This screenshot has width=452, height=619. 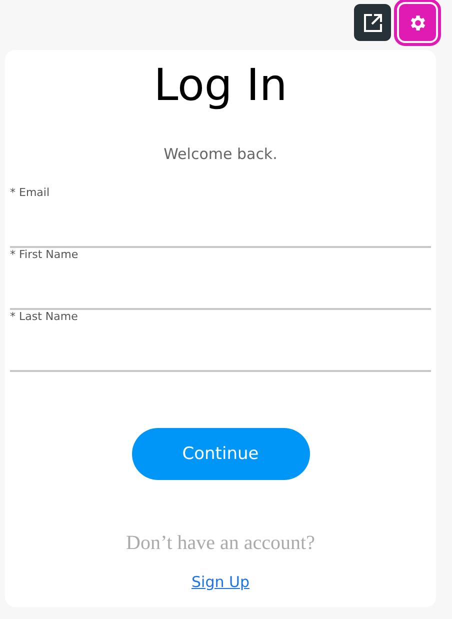 What do you see at coordinates (220, 543) in the screenshot?
I see `signup-prompt: Don’t have an account?` at bounding box center [220, 543].